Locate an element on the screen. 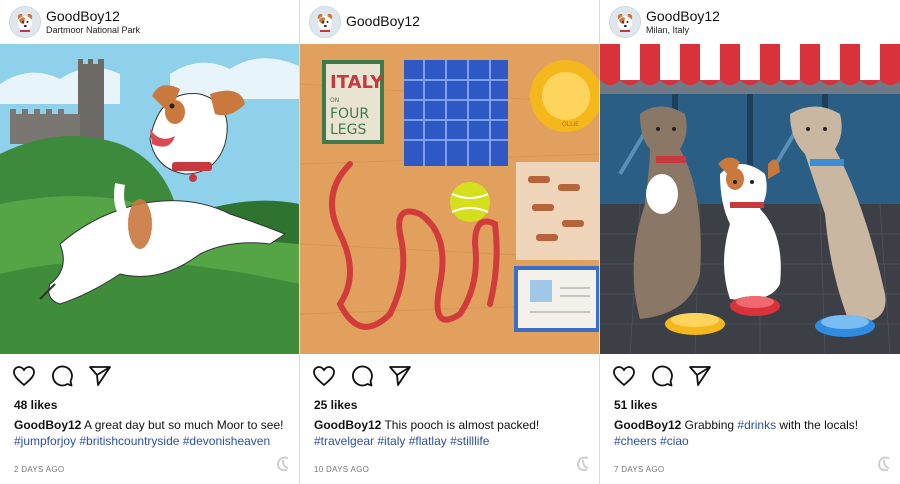  book-title-on: ON is located at coordinates (334, 100).